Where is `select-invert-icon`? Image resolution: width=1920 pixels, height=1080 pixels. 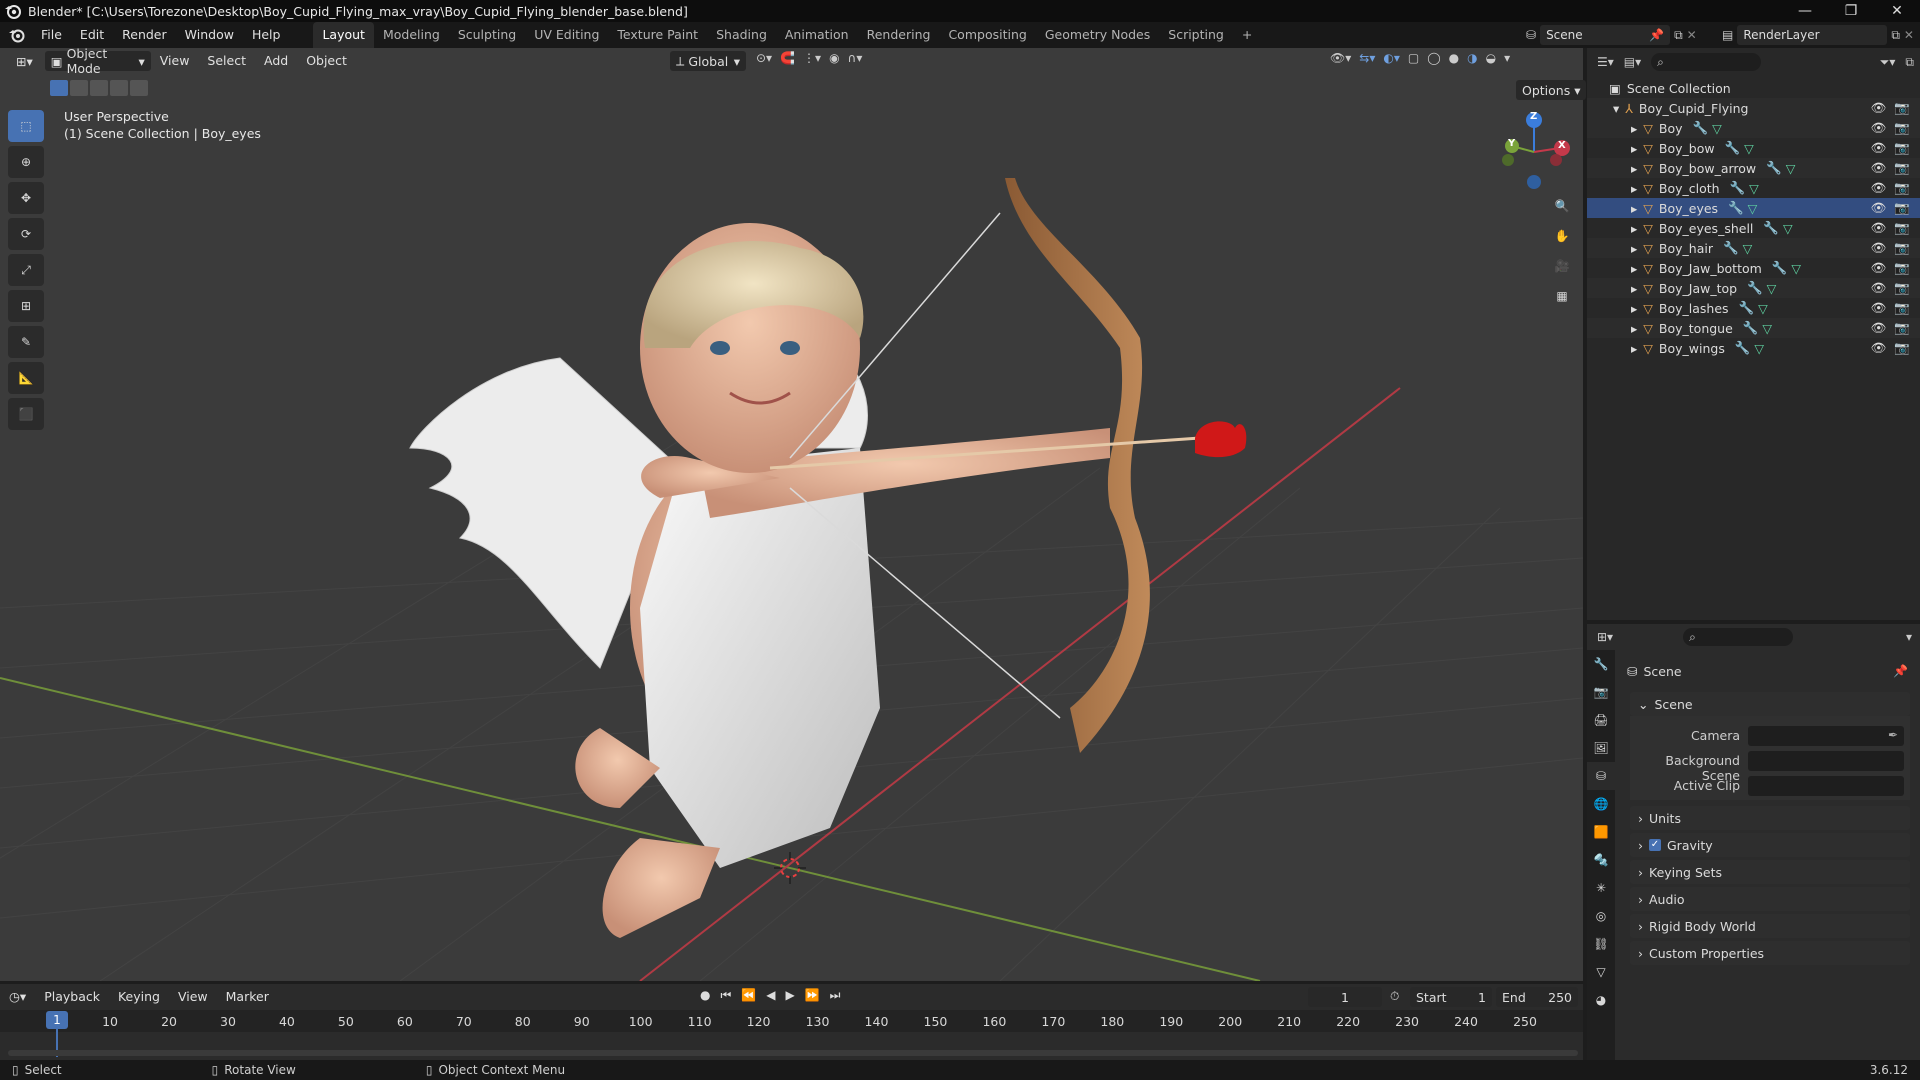
select-invert-icon is located at coordinates (119, 88).